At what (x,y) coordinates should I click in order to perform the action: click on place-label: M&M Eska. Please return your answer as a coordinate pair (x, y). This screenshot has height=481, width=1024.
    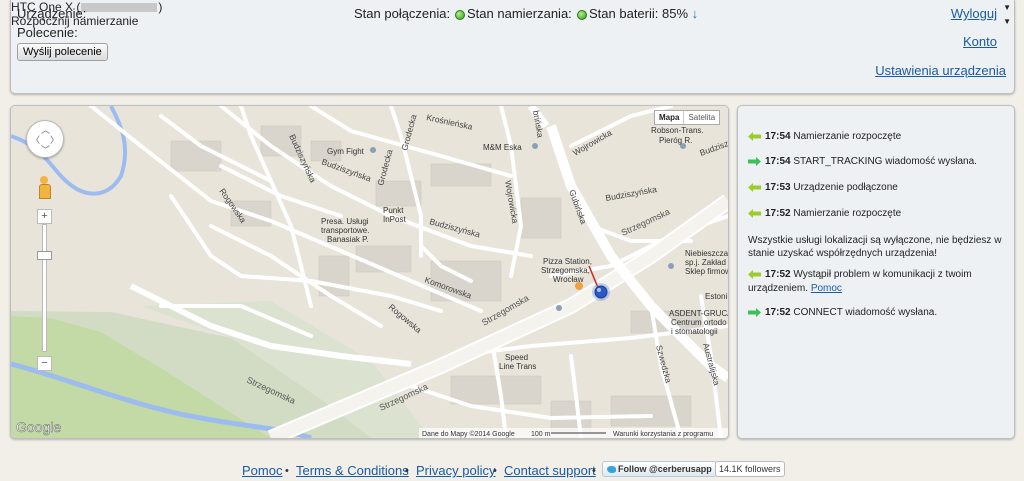
    Looking at the image, I should click on (502, 147).